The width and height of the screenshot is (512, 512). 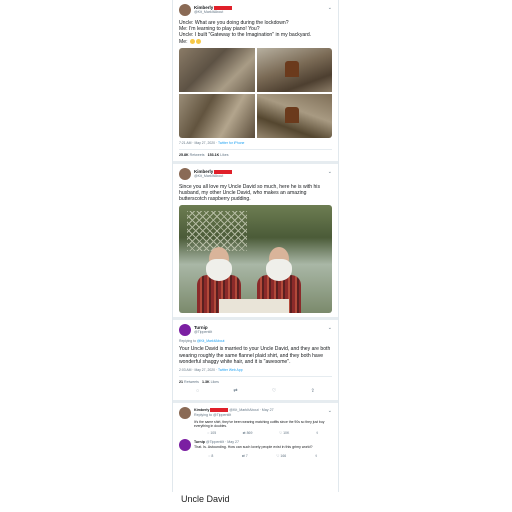 I want to click on replying-to: Replying to @Tippentilt, so click(x=234, y=415).